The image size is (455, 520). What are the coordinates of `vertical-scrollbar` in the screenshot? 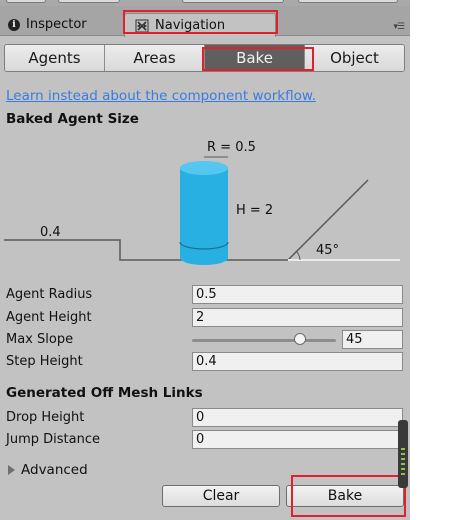 It's located at (403, 454).